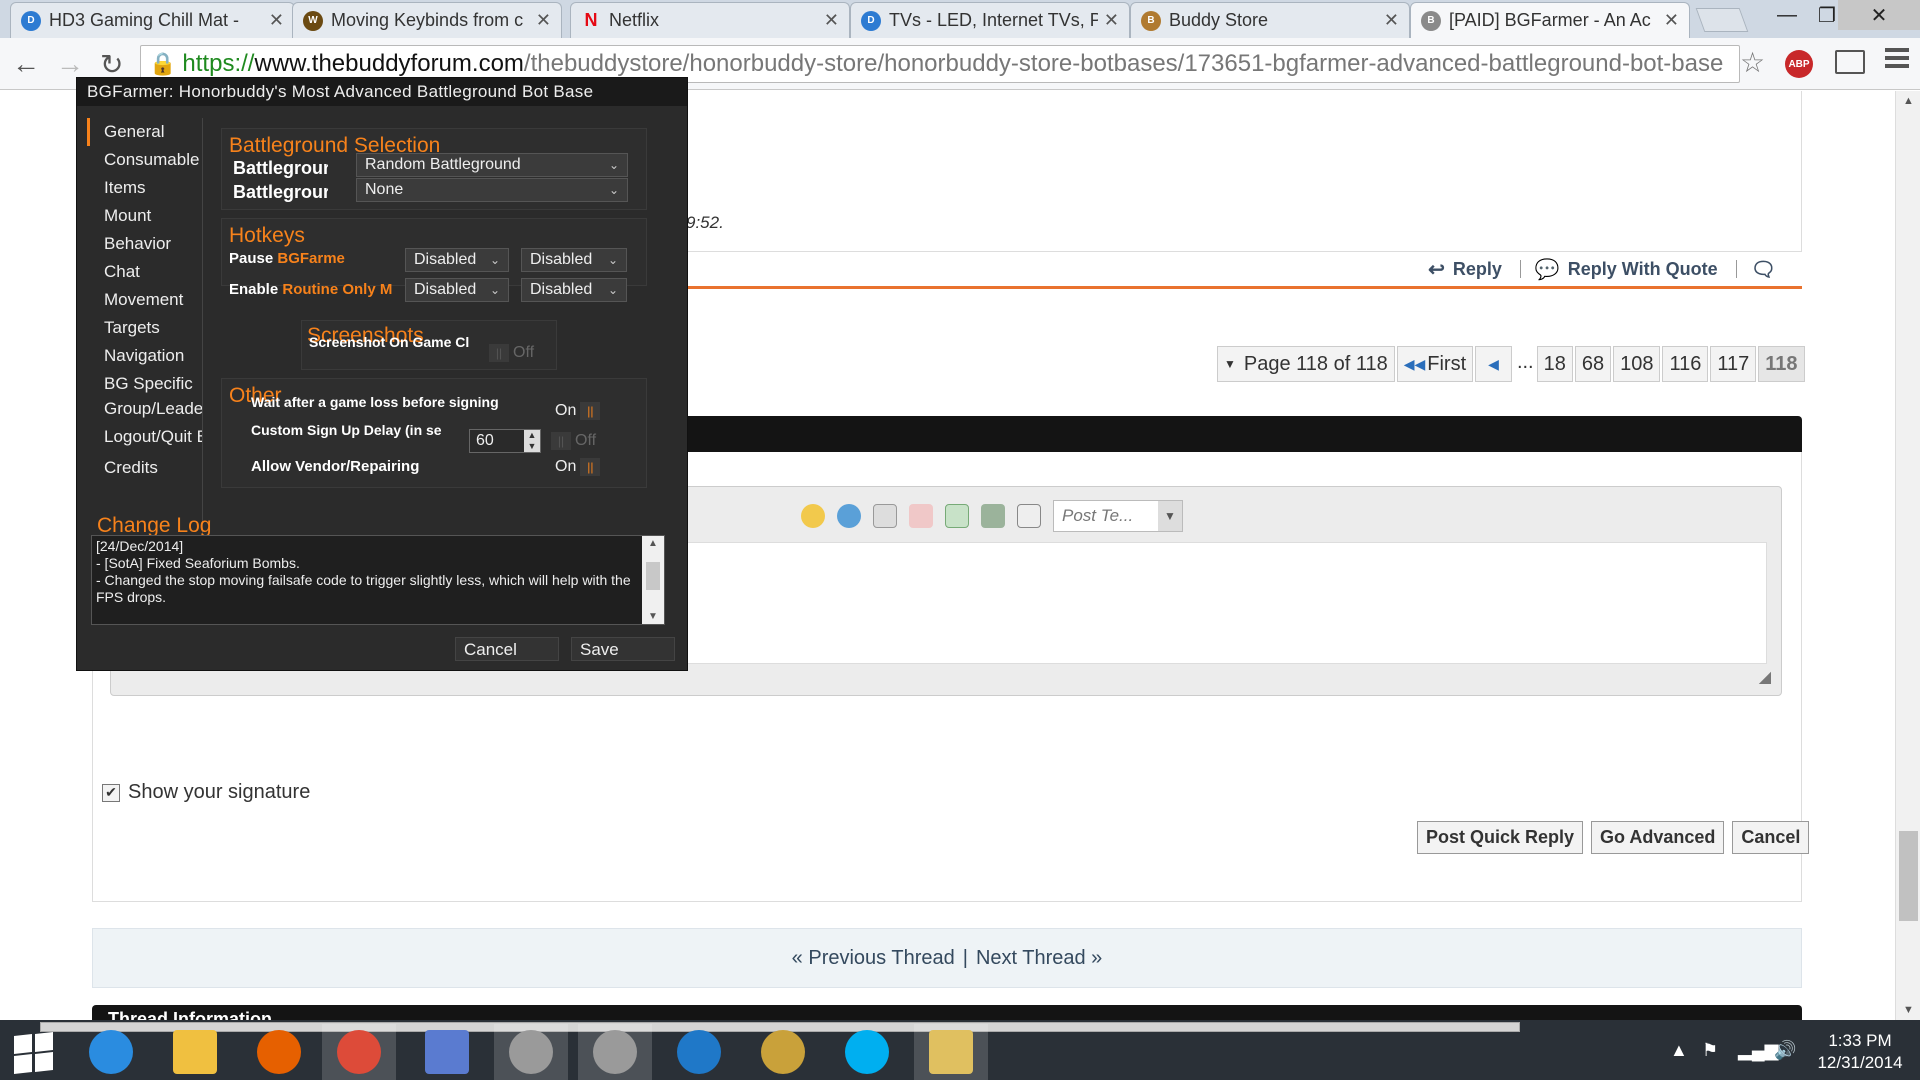 This screenshot has height=1080, width=1920. I want to click on adblock-icon: ABP, so click(1799, 64).